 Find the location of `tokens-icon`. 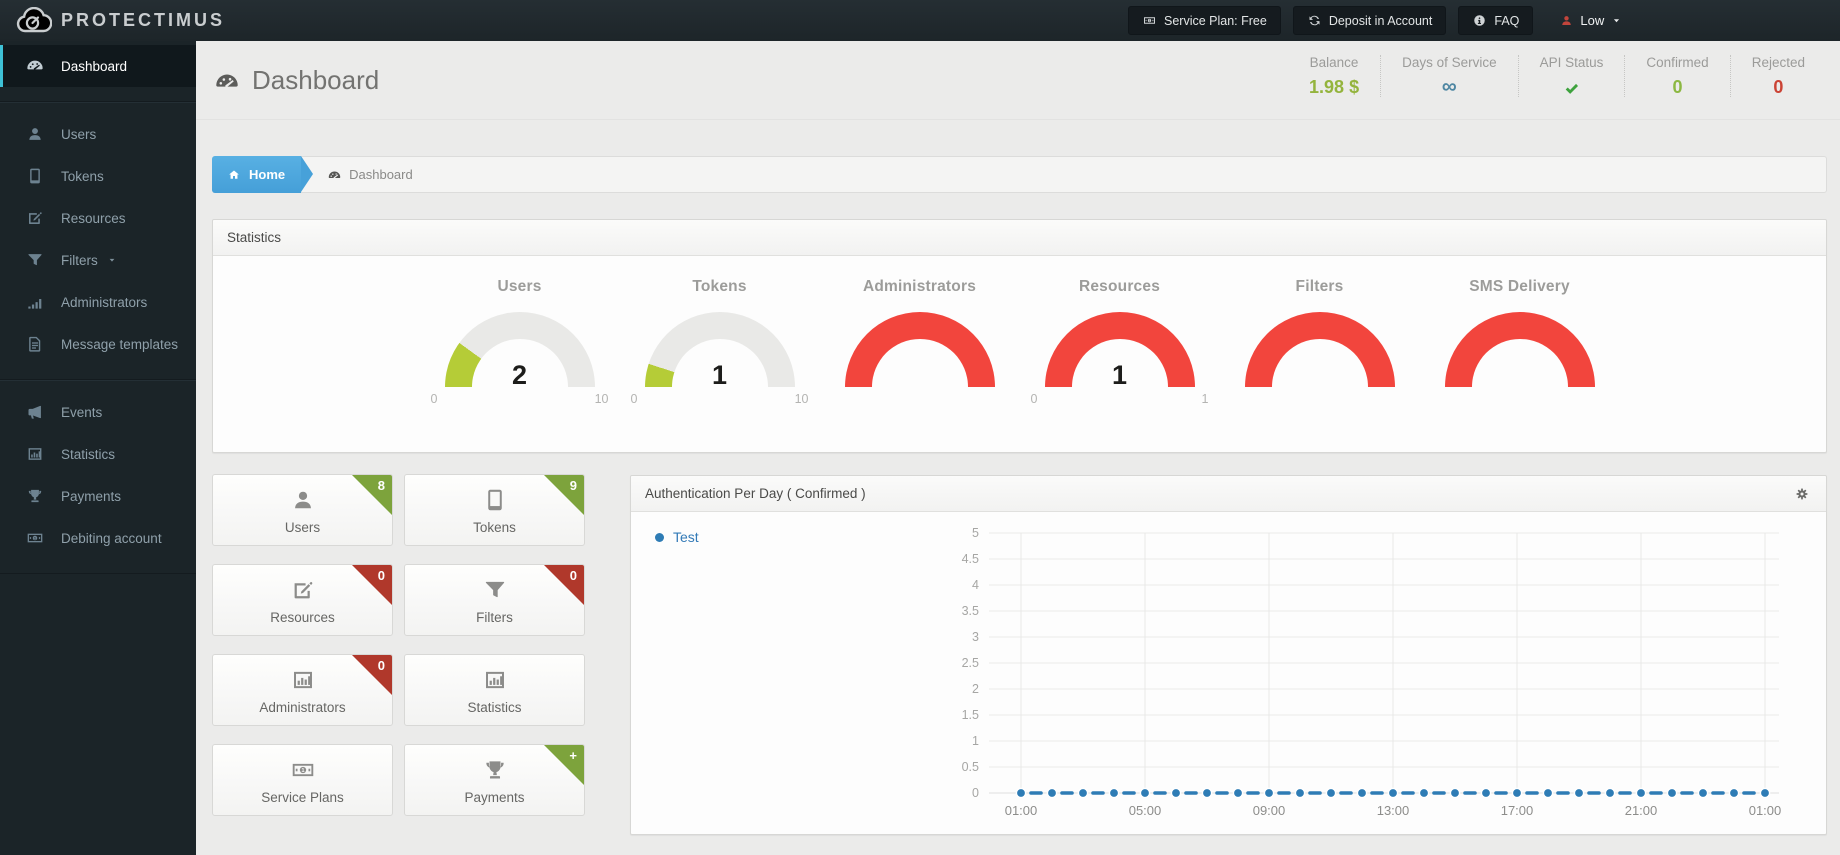

tokens-icon is located at coordinates (494, 499).